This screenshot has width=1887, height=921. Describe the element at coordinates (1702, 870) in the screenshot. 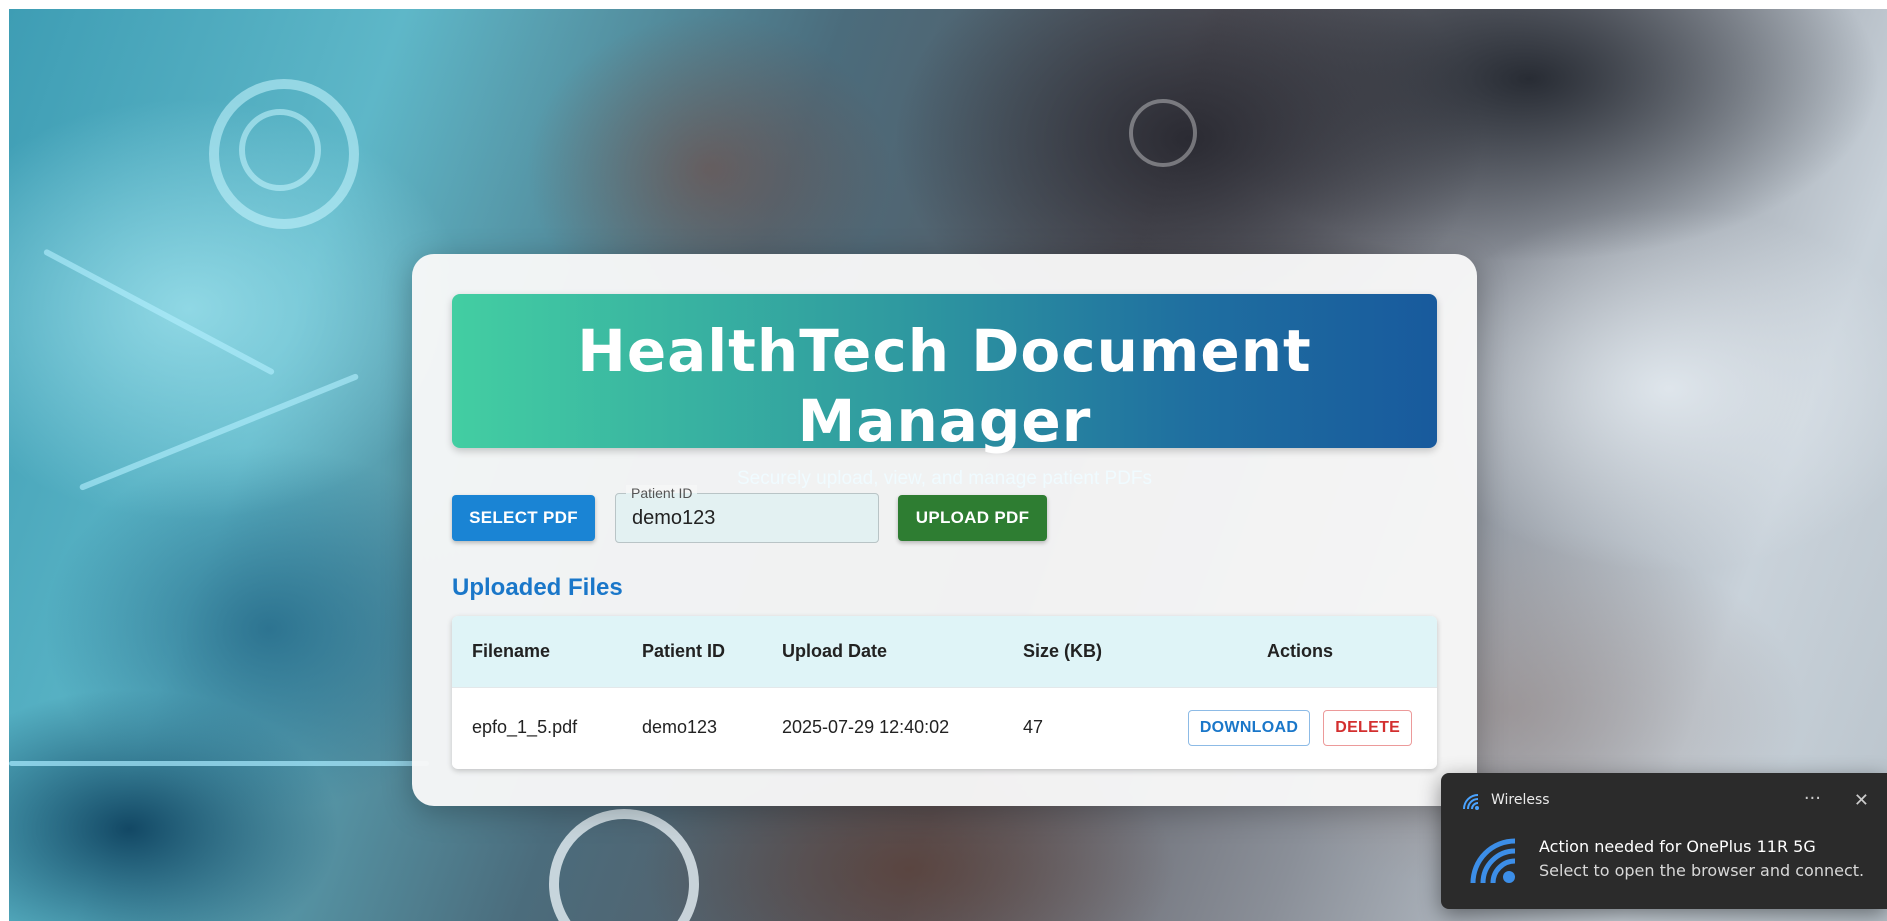

I see `notification-body: Select to open the browser and connect.` at that location.